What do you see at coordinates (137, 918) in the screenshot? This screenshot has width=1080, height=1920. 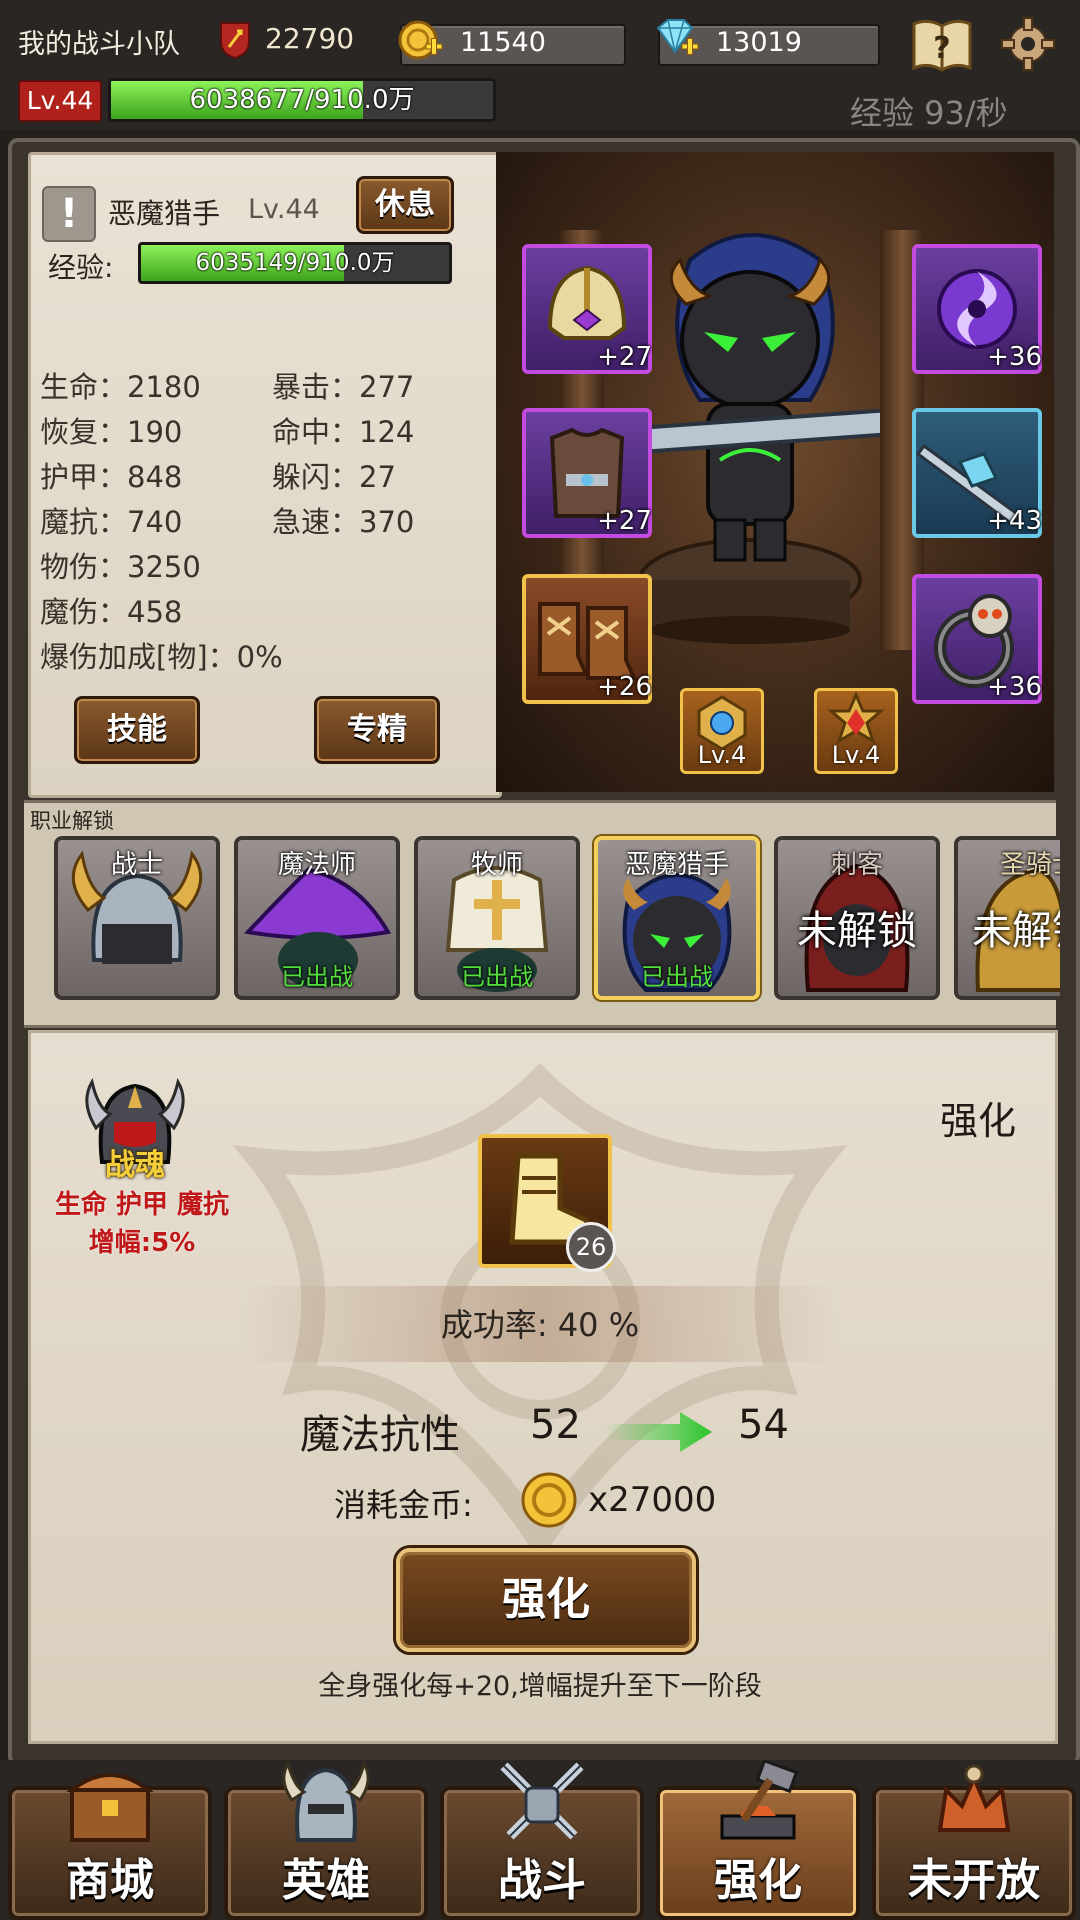 I see `class-card-warrior: 战士` at bounding box center [137, 918].